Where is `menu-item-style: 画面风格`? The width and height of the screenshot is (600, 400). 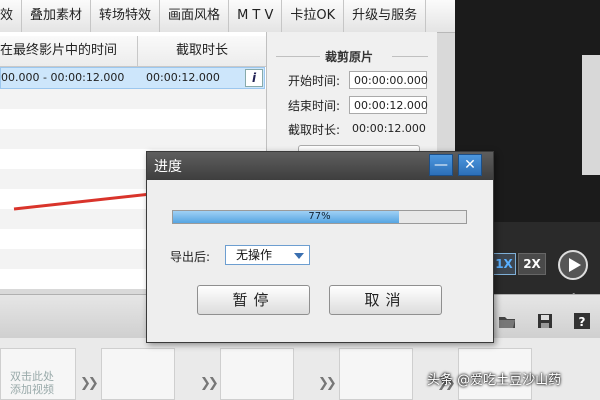 menu-item-style: 画面风格 is located at coordinates (195, 16).